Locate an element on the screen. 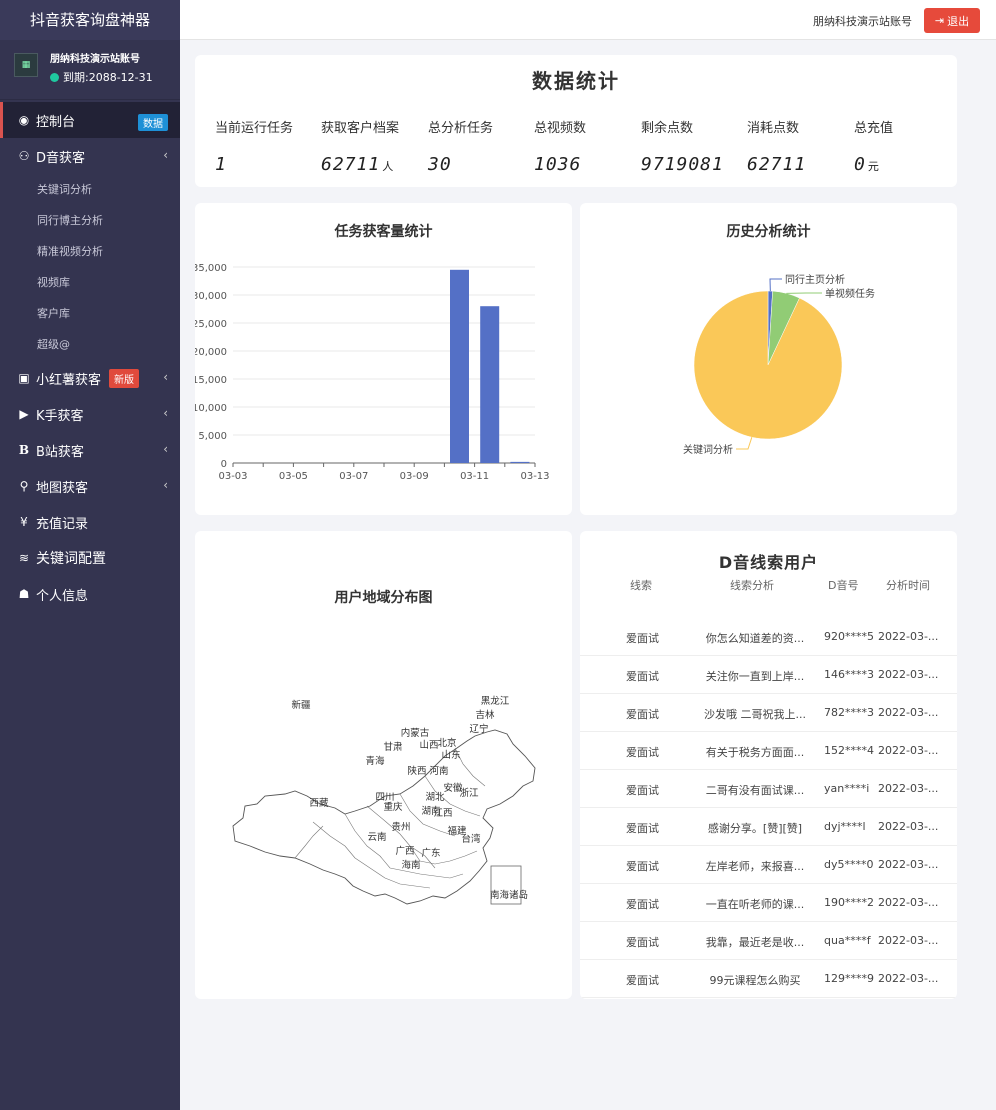 This screenshot has height=1110, width=996. province-label: 内蒙古 is located at coordinates (415, 733).